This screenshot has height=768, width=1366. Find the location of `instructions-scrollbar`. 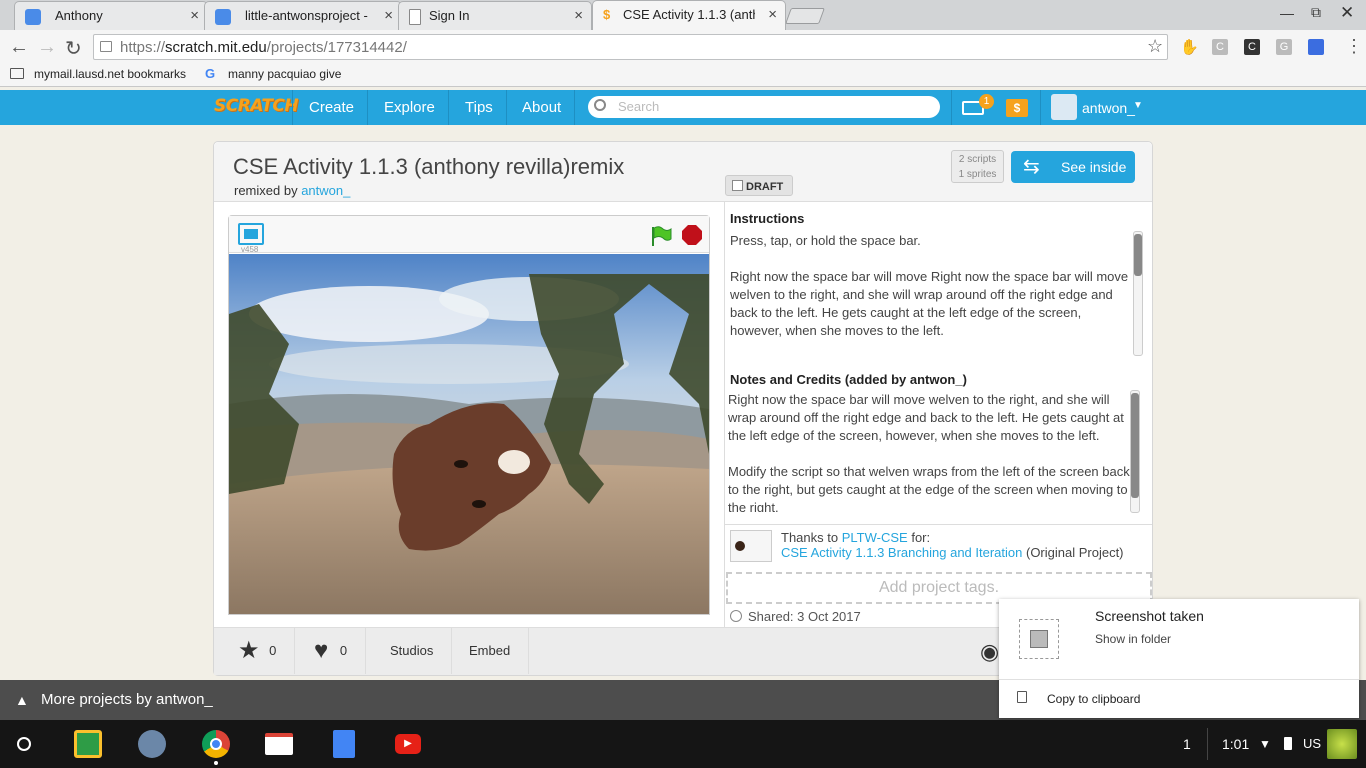

instructions-scrollbar is located at coordinates (1138, 293).